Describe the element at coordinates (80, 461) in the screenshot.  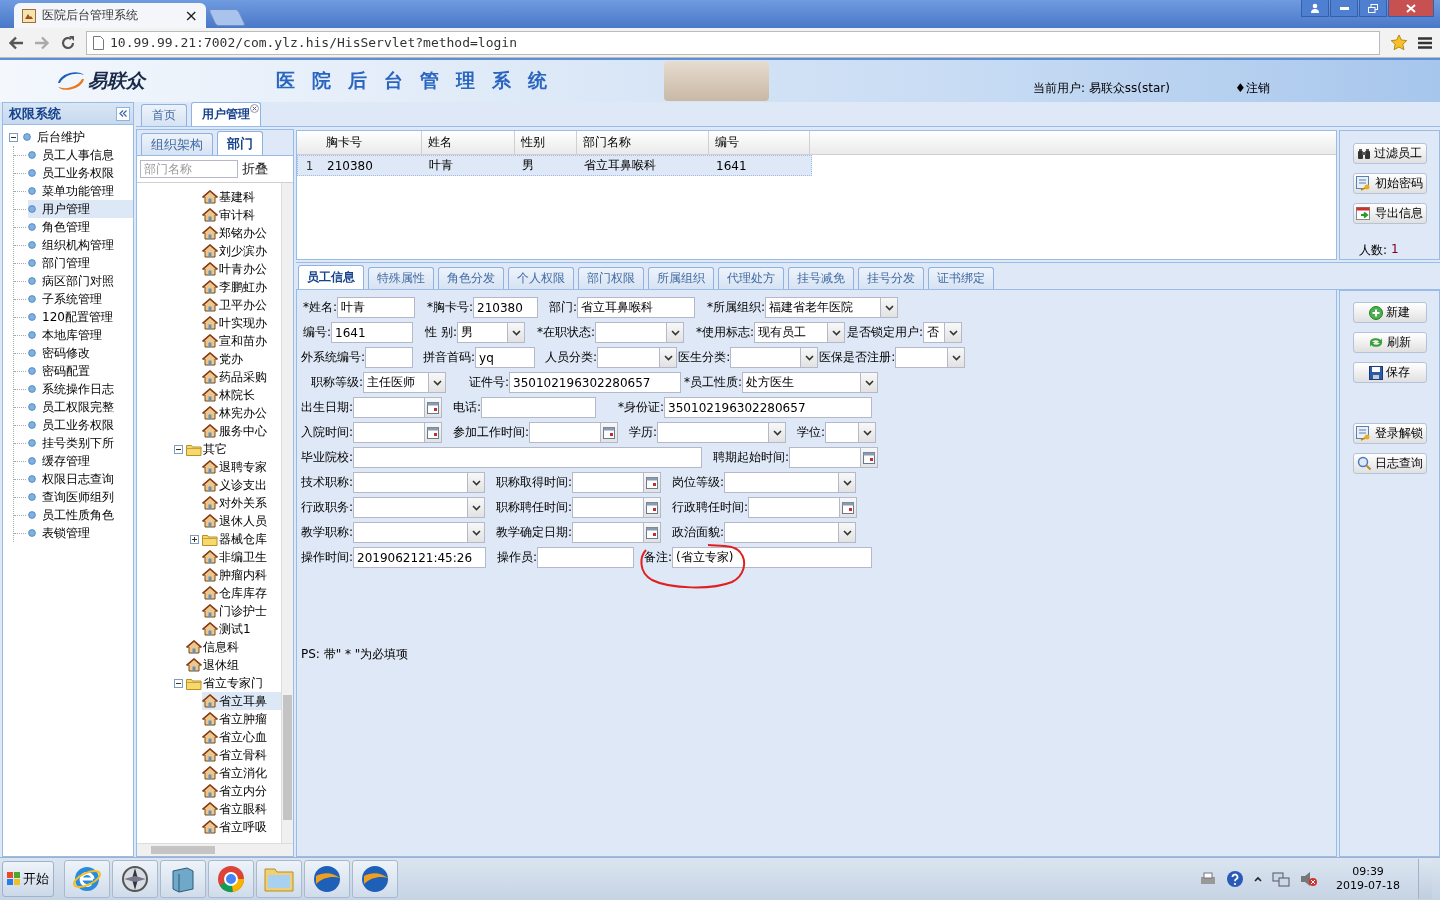
I see `menu-item: 缓存管理` at that location.